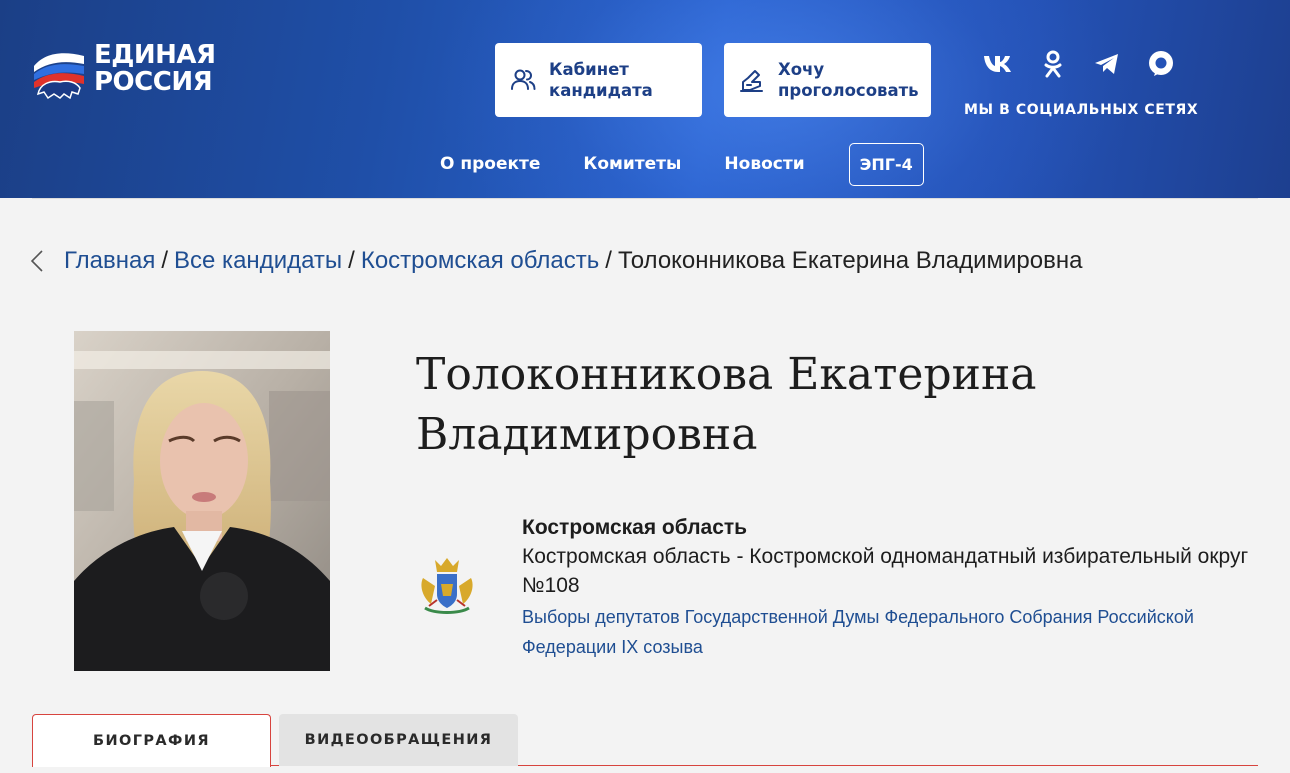 The width and height of the screenshot is (1290, 773). What do you see at coordinates (751, 81) in the screenshot?
I see `ballot-hand-icon` at bounding box center [751, 81].